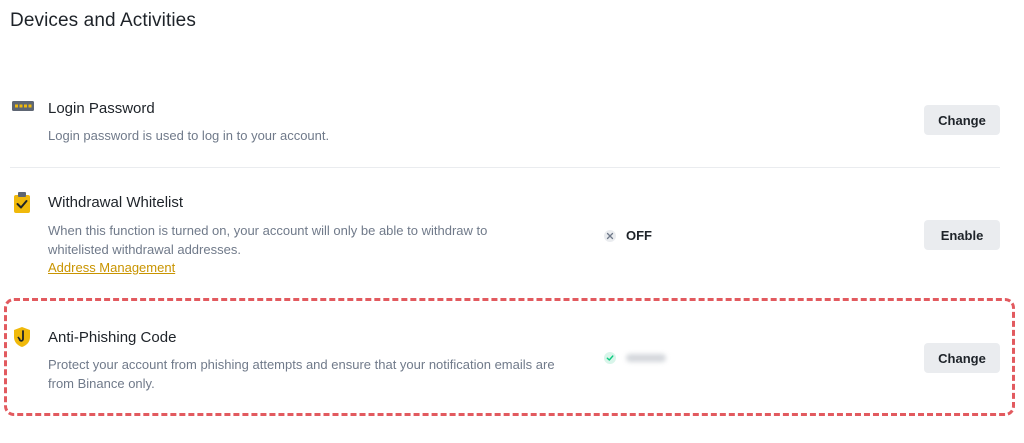 This screenshot has width=1024, height=443. What do you see at coordinates (103, 20) in the screenshot?
I see `page-title: Devices and Activities` at bounding box center [103, 20].